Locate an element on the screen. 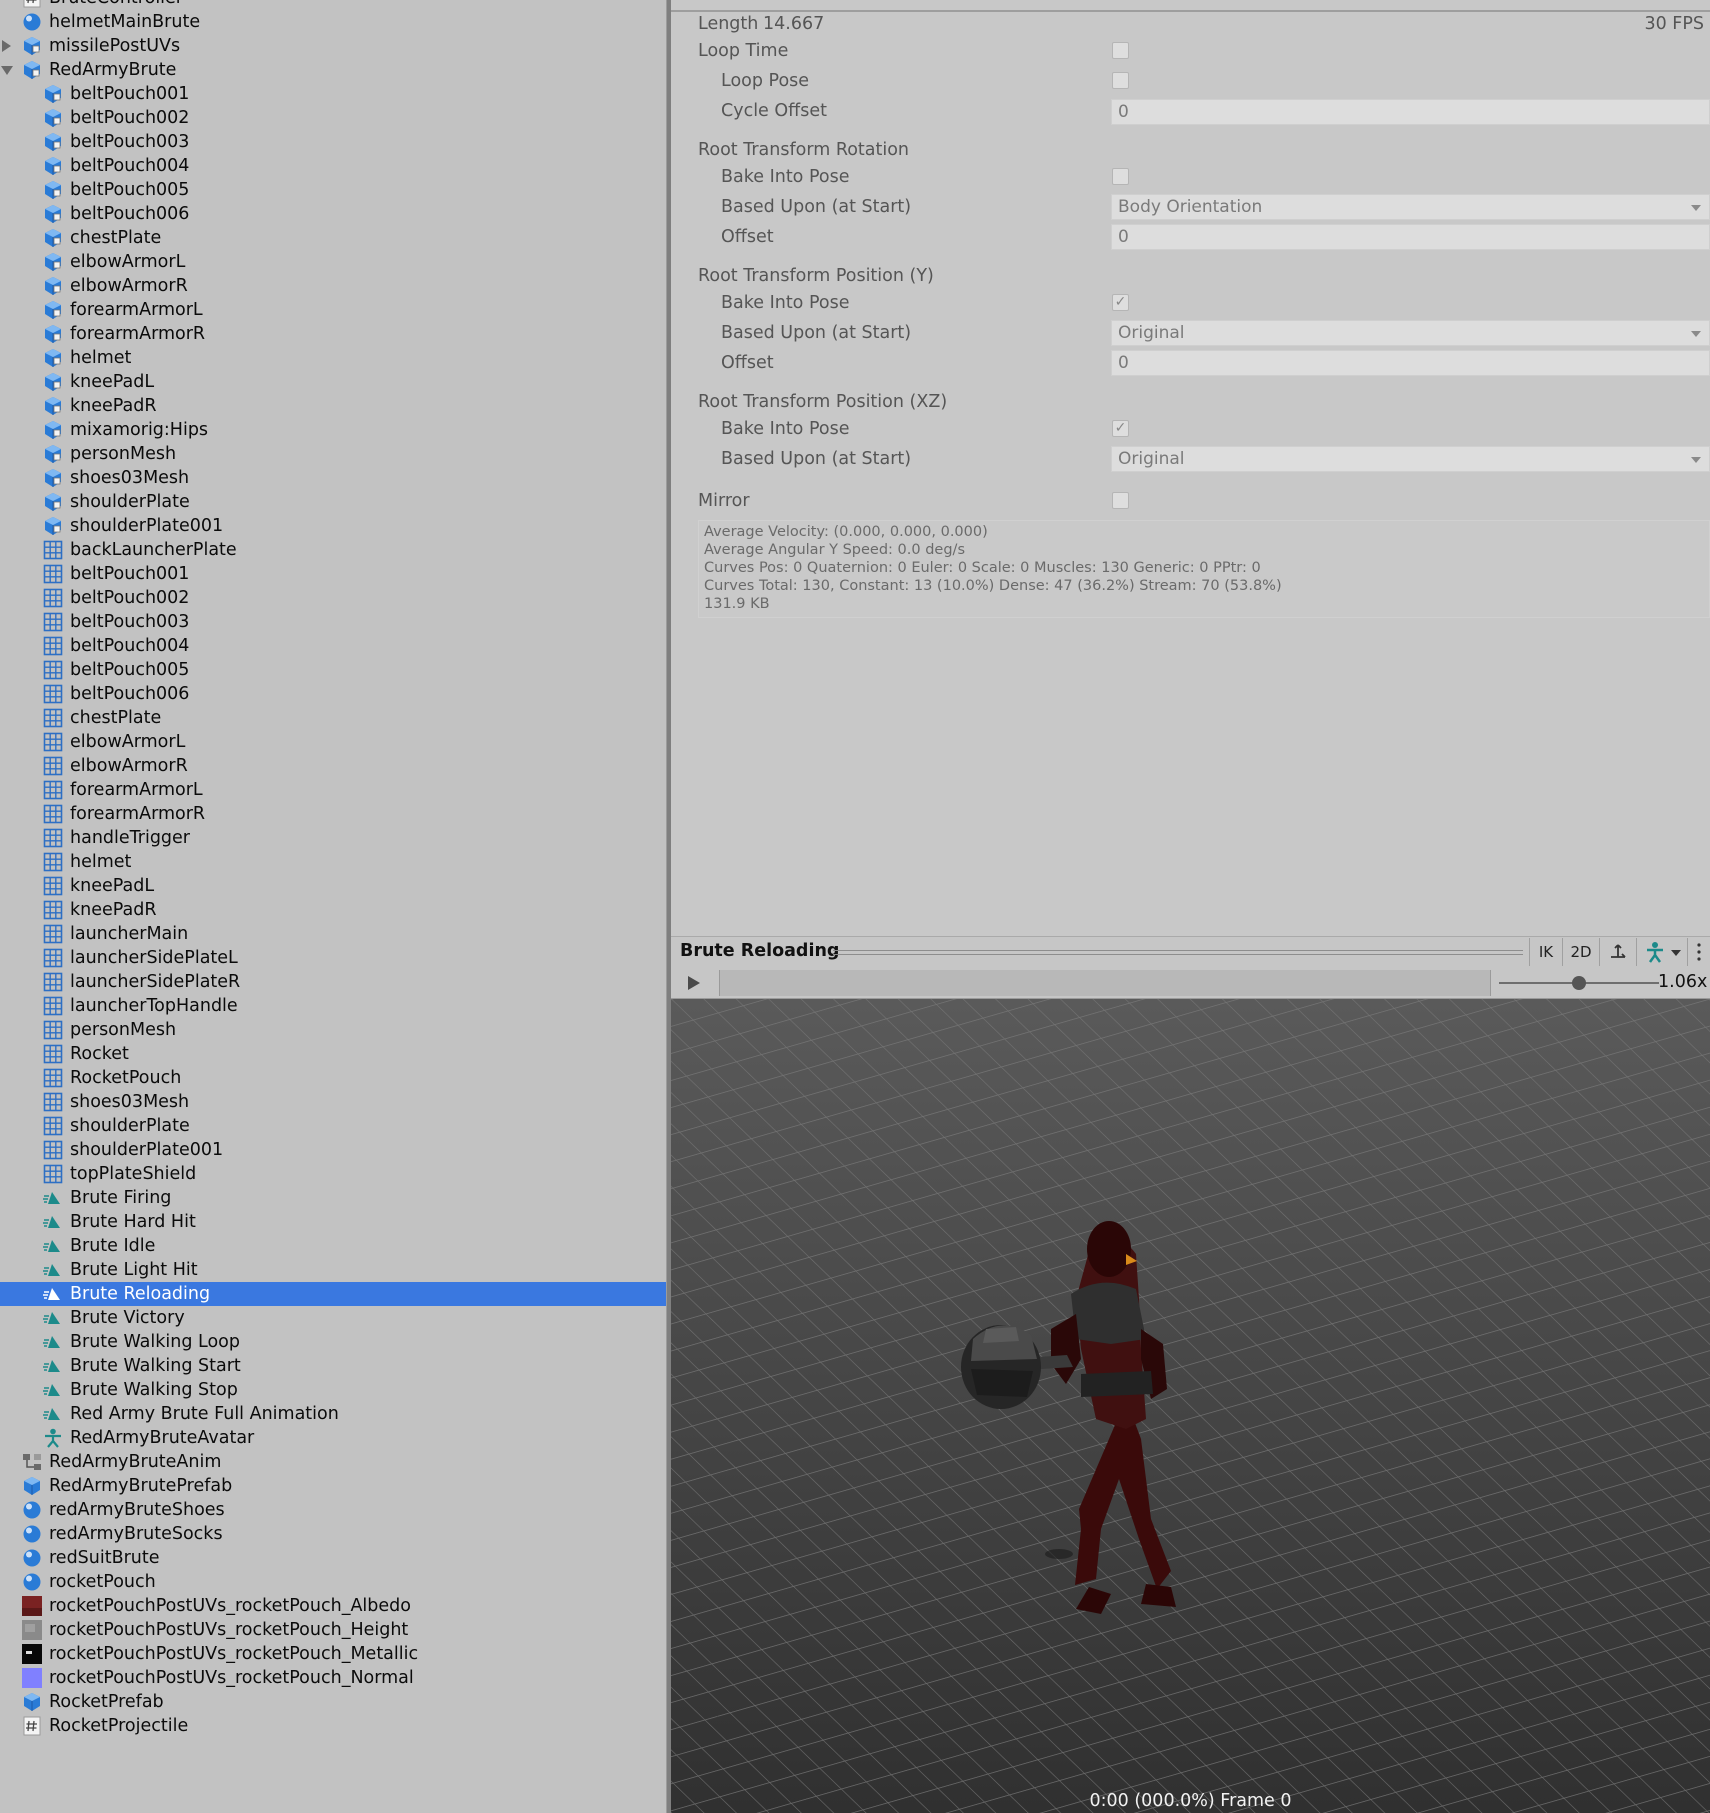  project-item: helmetMainBrute is located at coordinates (333, 22).